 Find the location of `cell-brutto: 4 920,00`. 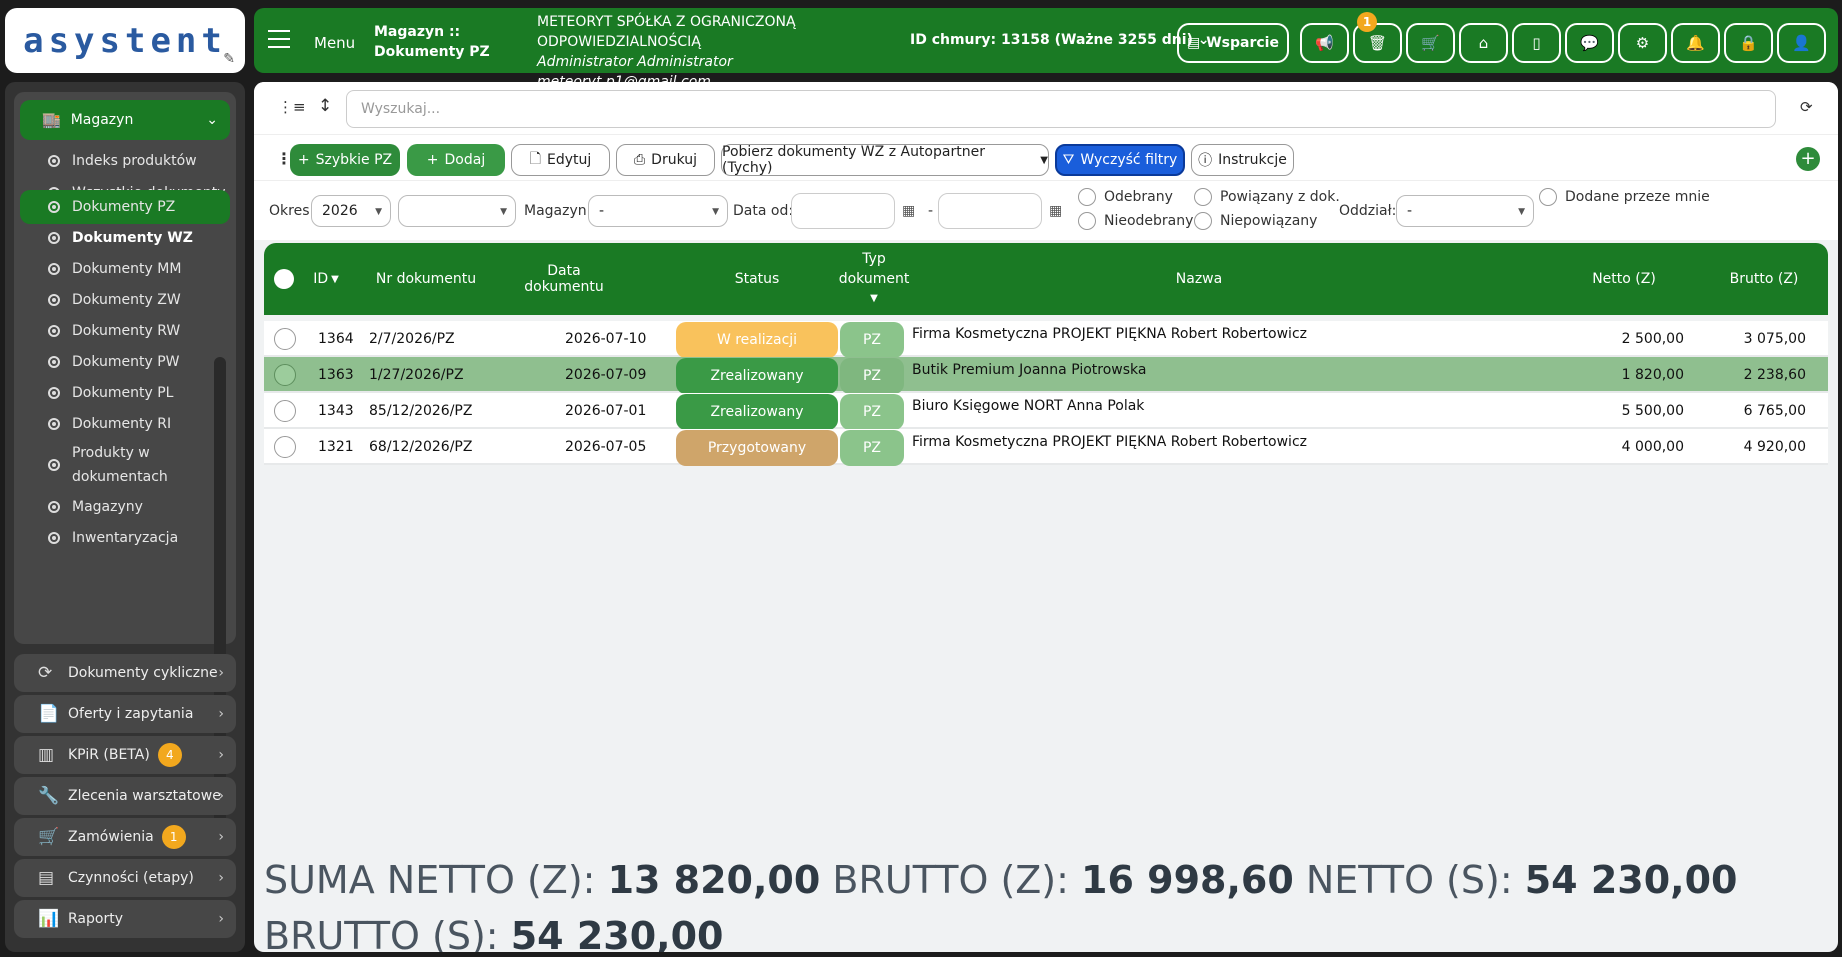

cell-brutto: 4 920,00 is located at coordinates (1774, 447).